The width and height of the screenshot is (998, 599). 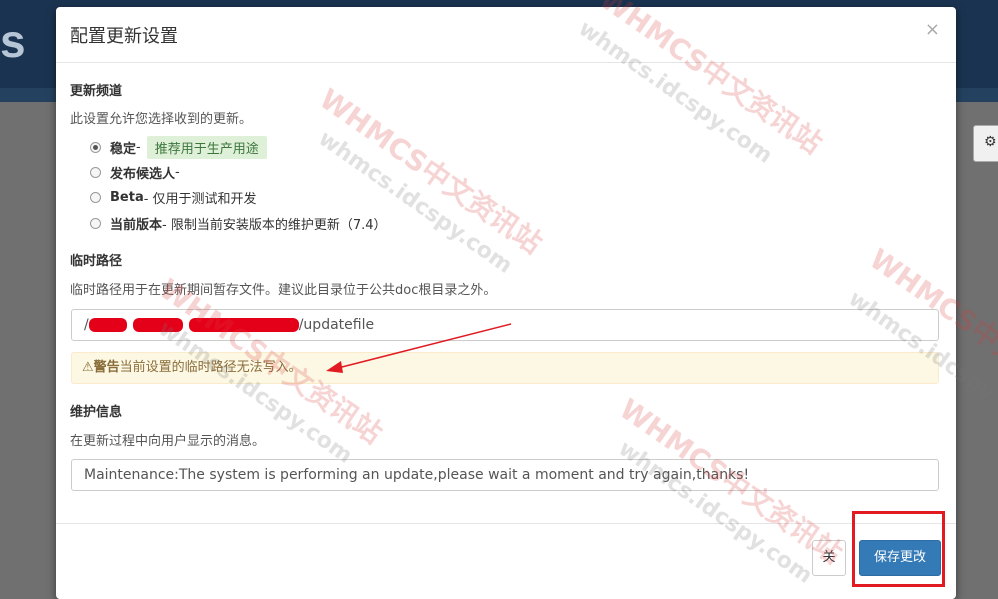 I want to click on annotation-arrow, so click(x=419, y=348).